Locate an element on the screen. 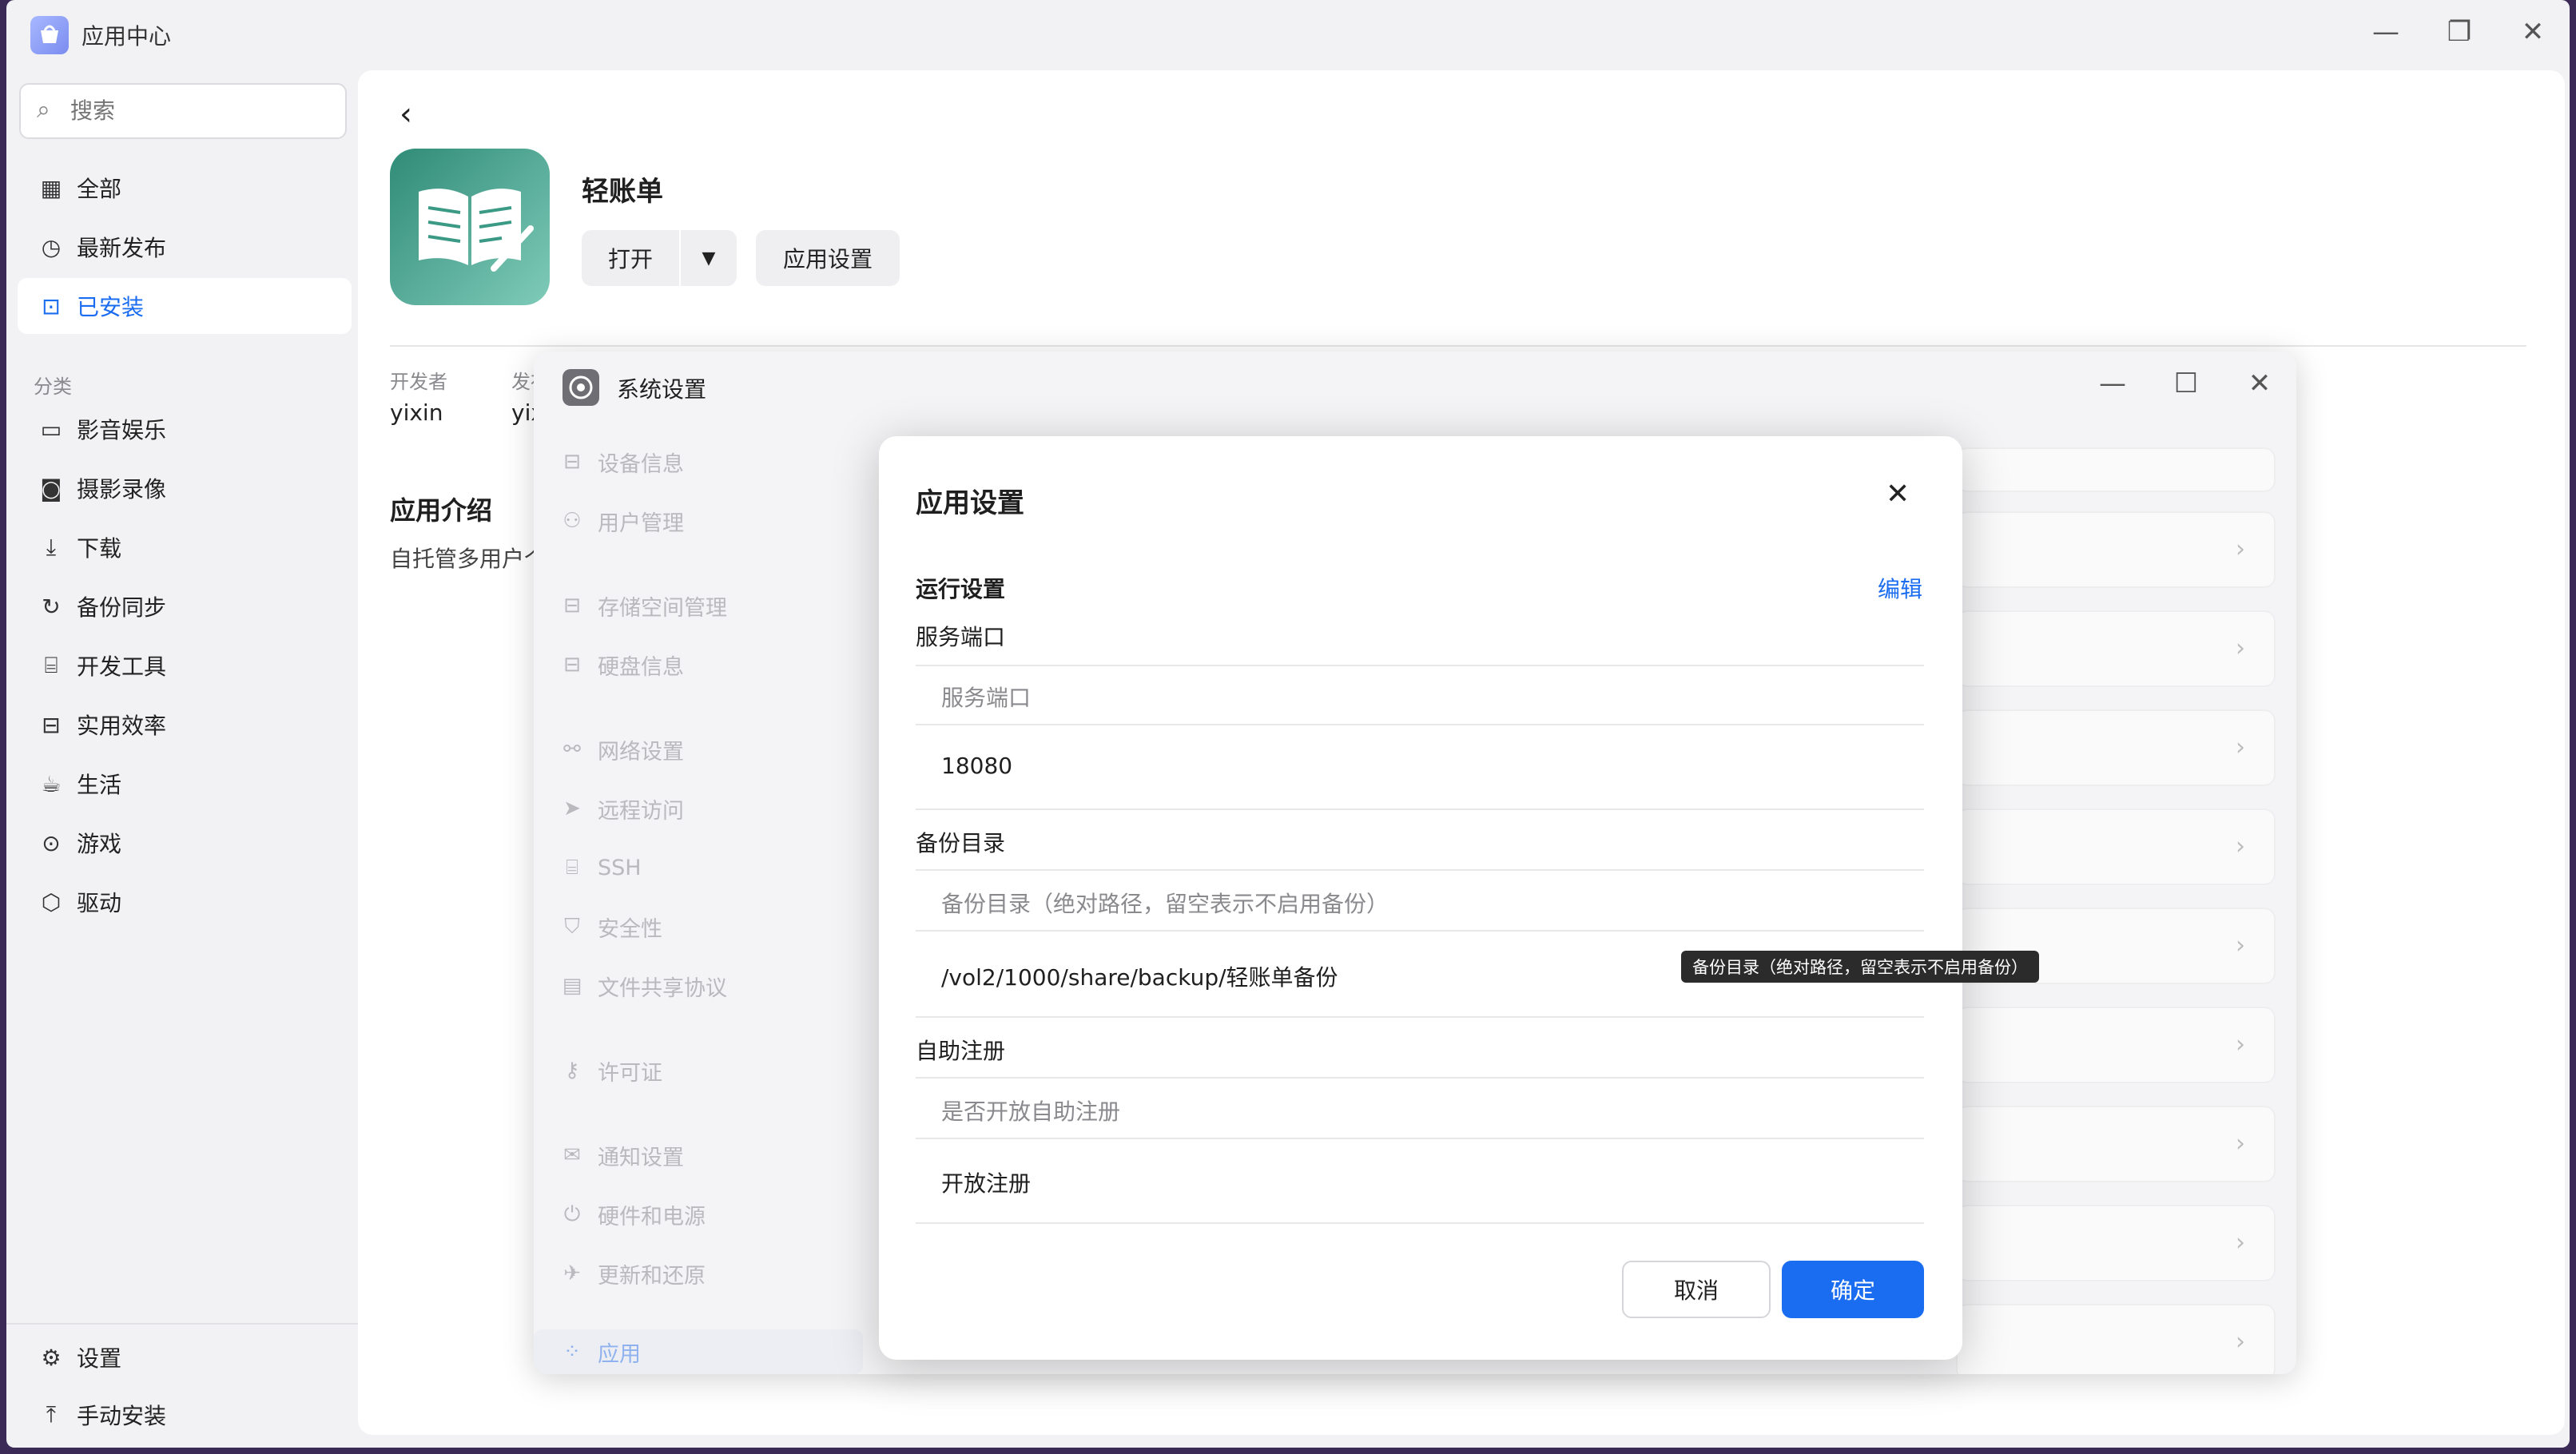 The image size is (2576, 1454). briefcase-icon: ⊟ is located at coordinates (51, 724).